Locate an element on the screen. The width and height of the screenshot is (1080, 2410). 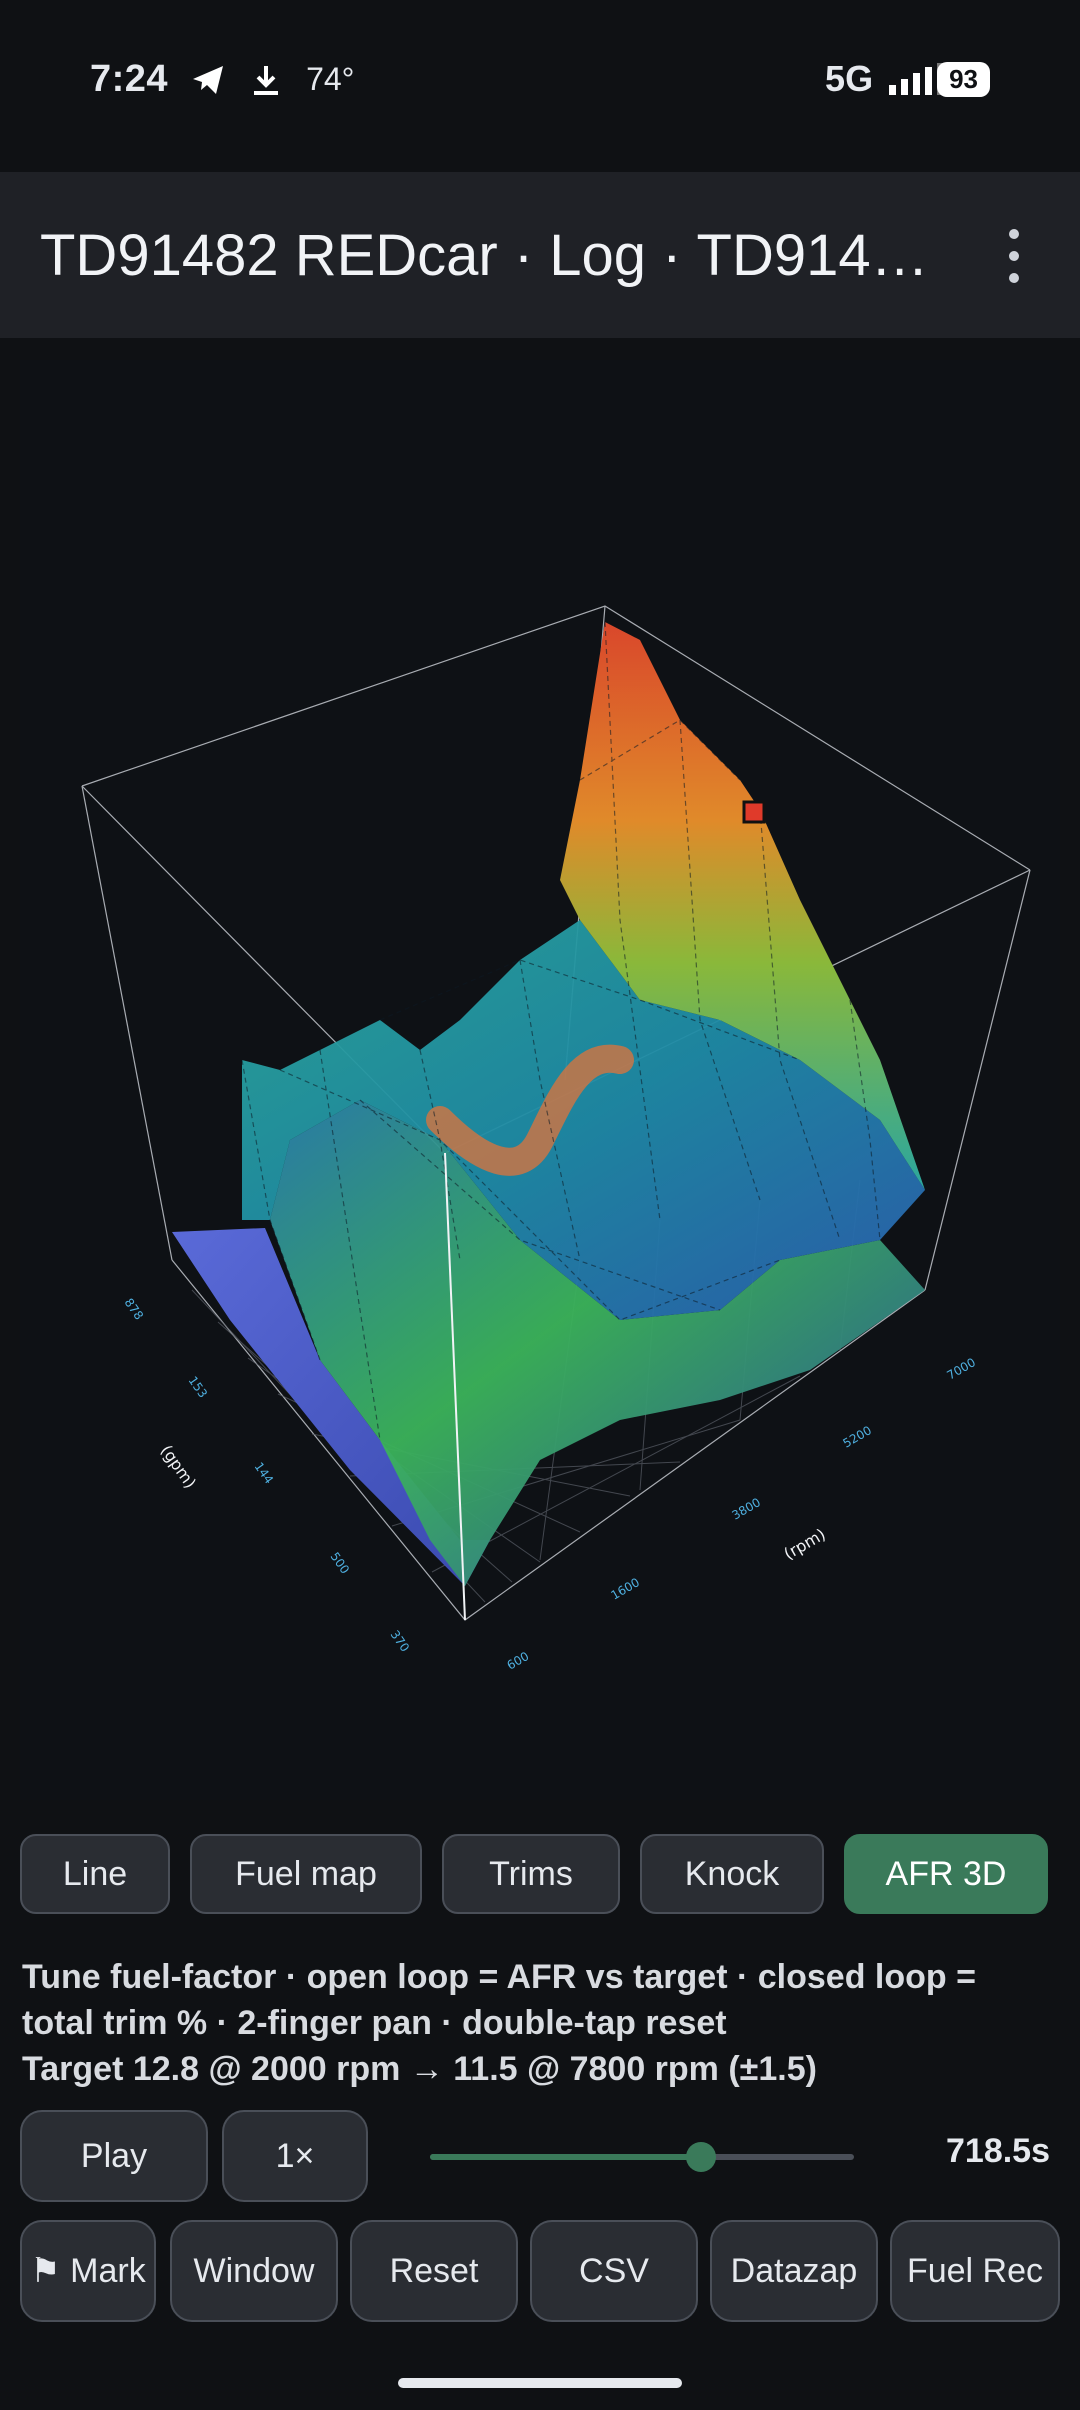
x-tick-0: 600 is located at coordinates (518, 1661).